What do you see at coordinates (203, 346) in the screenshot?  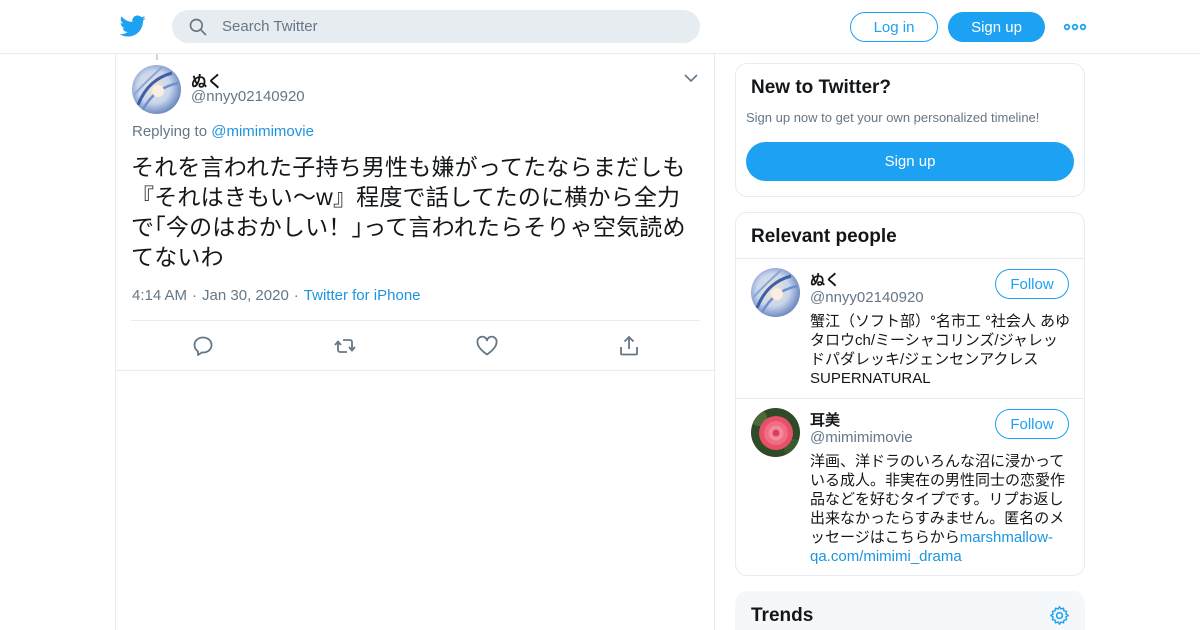 I see `reply-icon` at bounding box center [203, 346].